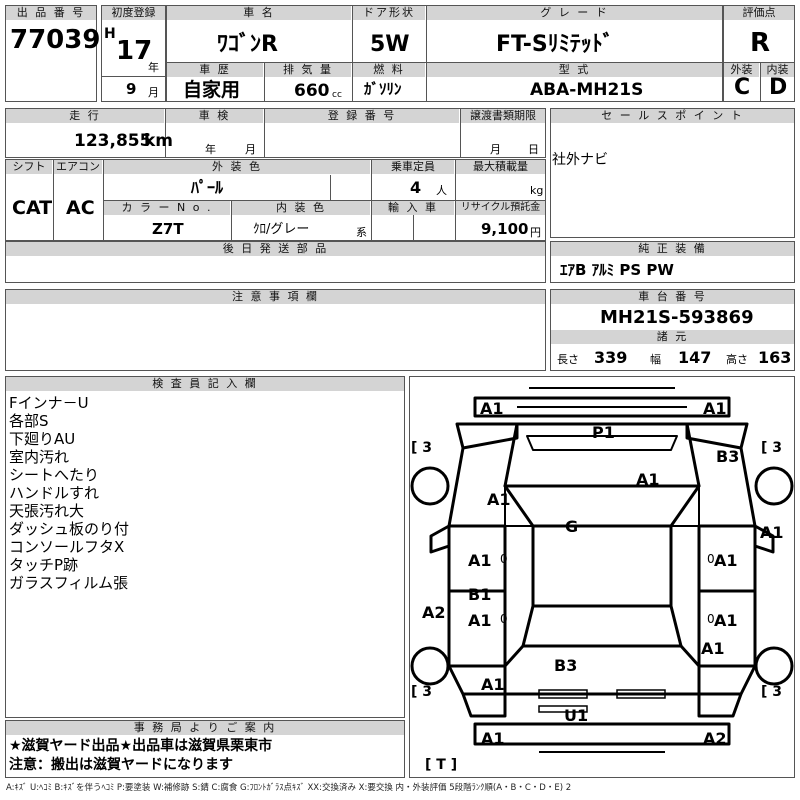 The width and height of the screenshot is (800, 800). Describe the element at coordinates (133, 13) in the screenshot. I see `first-reg-label: 初度登録` at that location.